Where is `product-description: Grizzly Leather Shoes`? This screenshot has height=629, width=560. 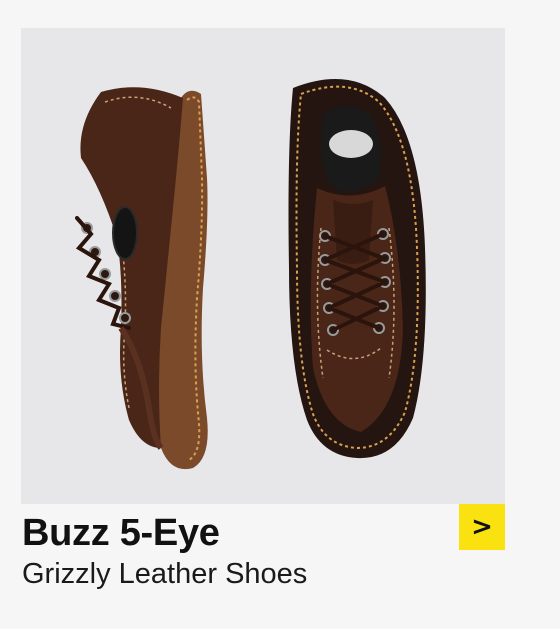 product-description: Grizzly Leather Shoes is located at coordinates (165, 574).